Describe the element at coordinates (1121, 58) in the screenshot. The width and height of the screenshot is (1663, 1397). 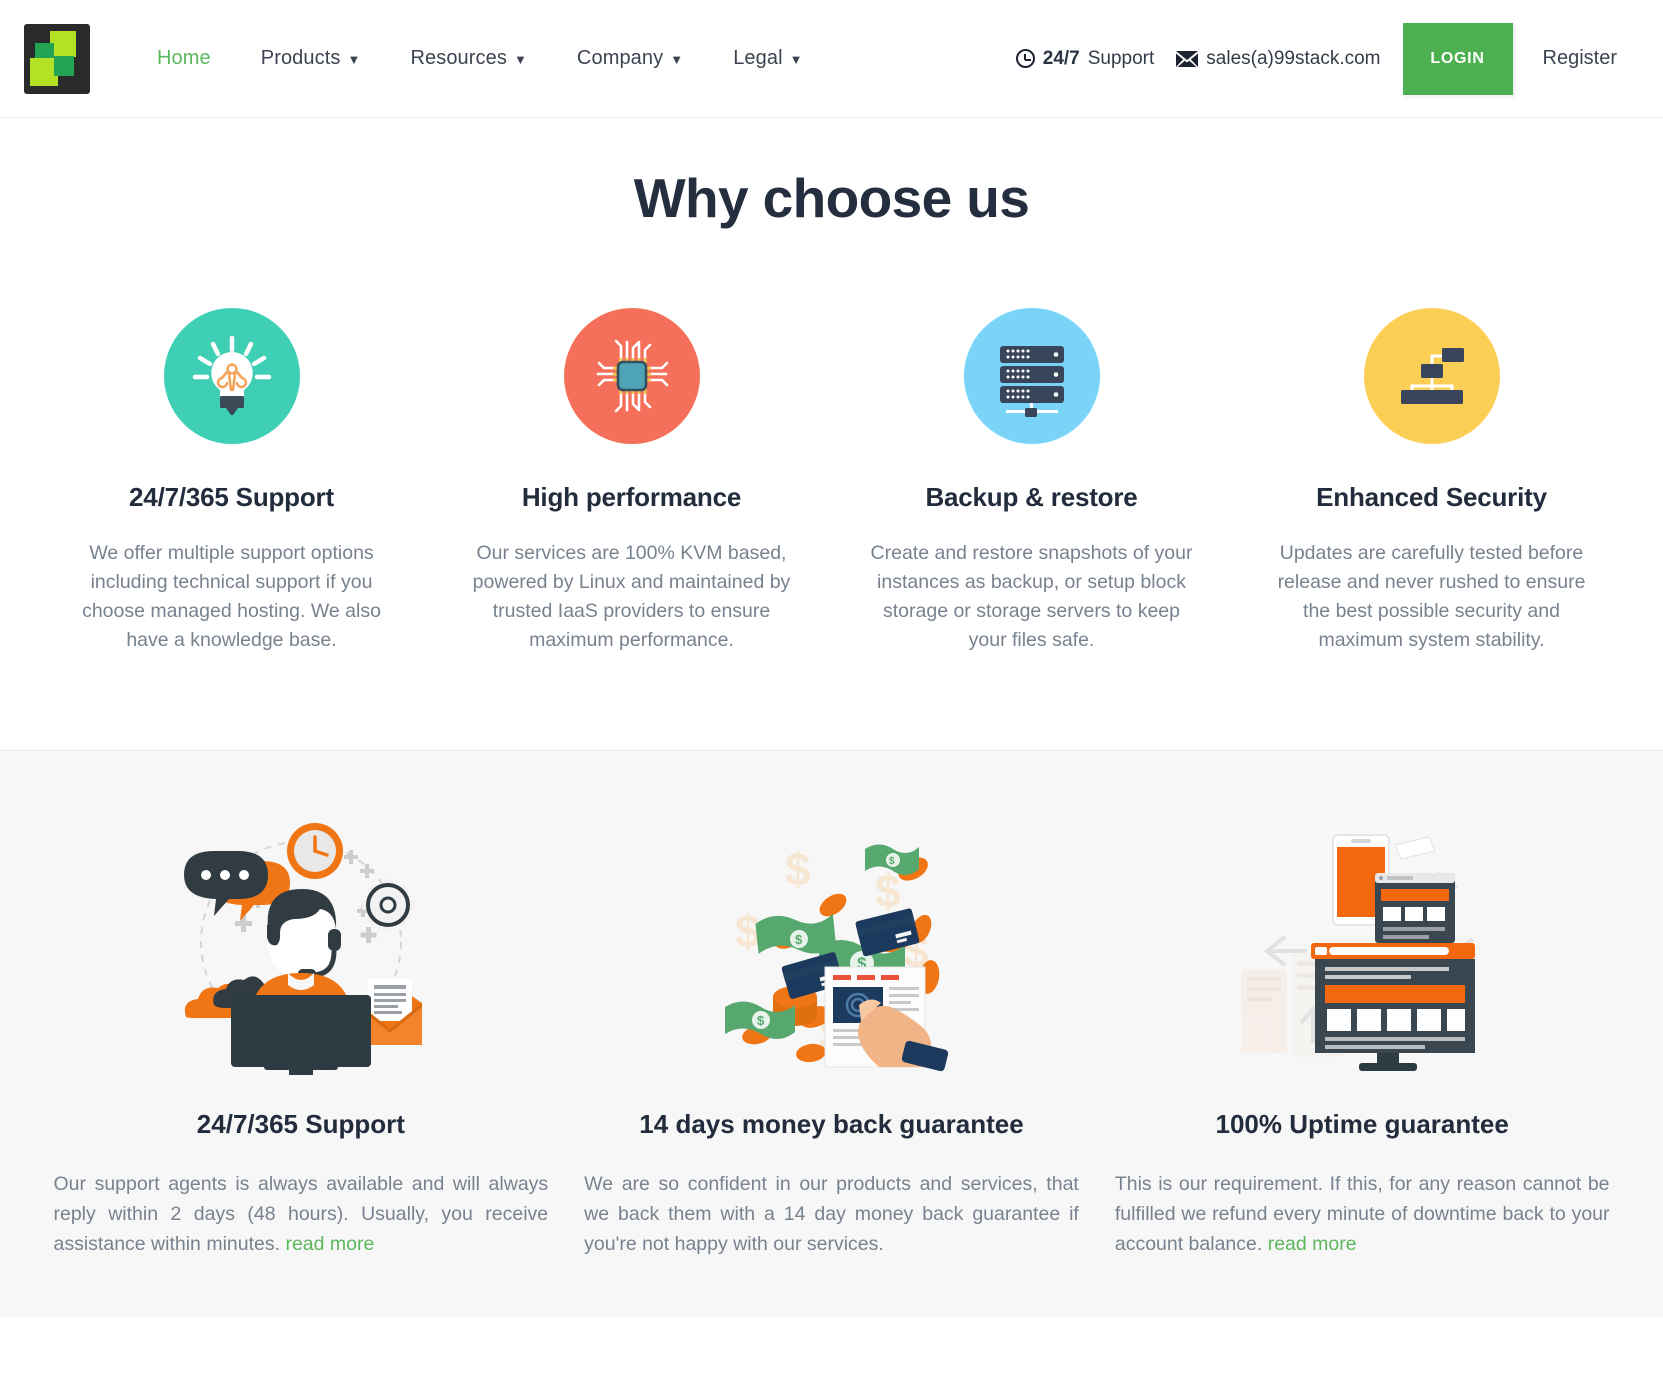
I see `support-label: Support` at that location.